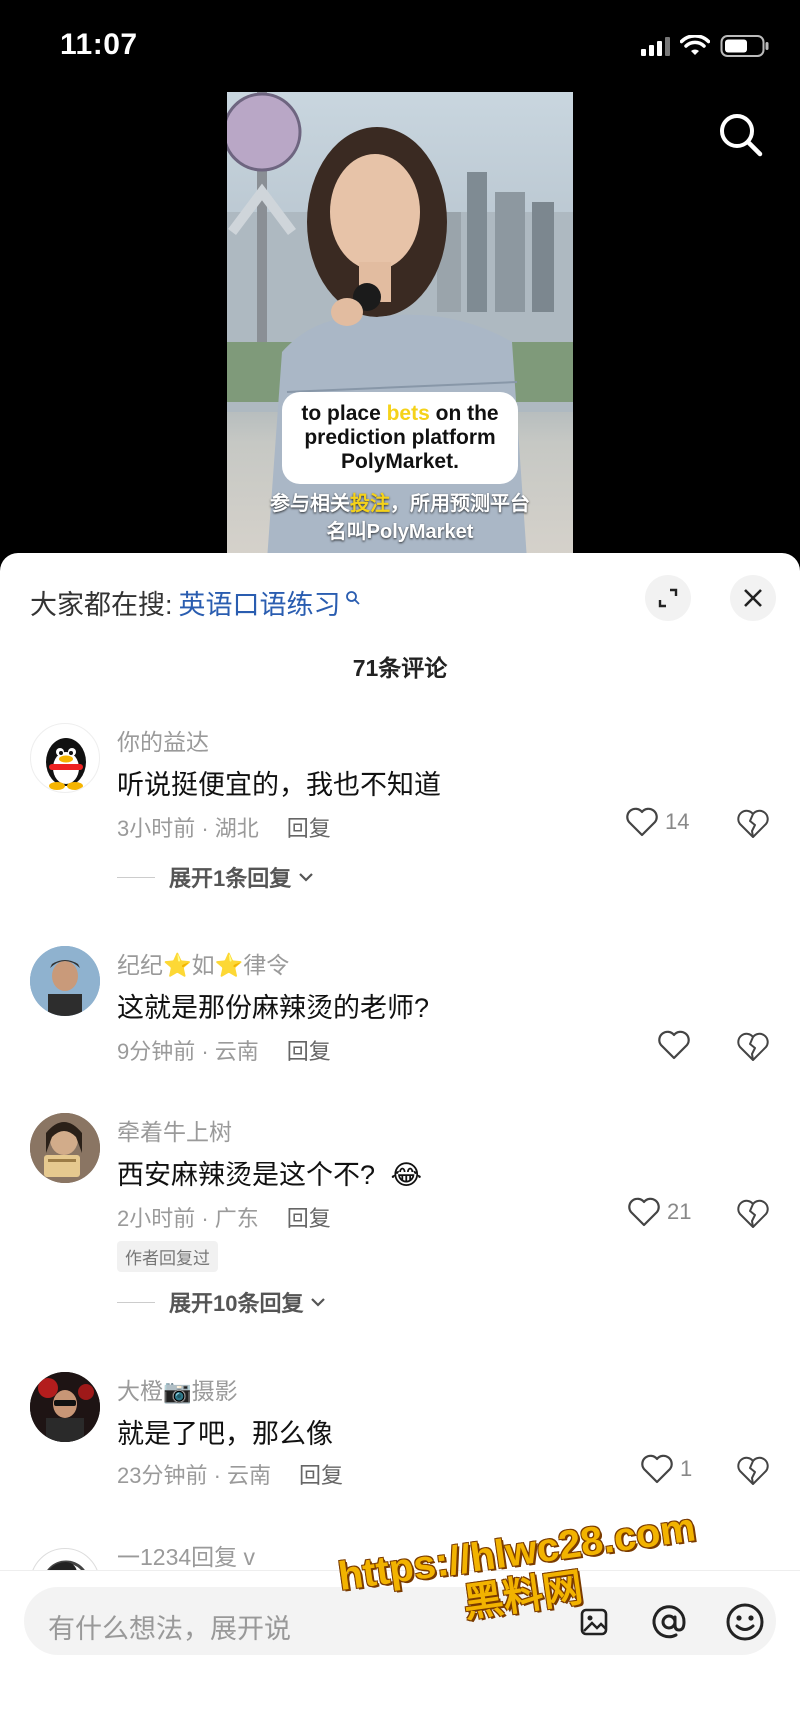 This screenshot has width=800, height=1731. What do you see at coordinates (400, 668) in the screenshot?
I see `comment-count: 71条评论` at bounding box center [400, 668].